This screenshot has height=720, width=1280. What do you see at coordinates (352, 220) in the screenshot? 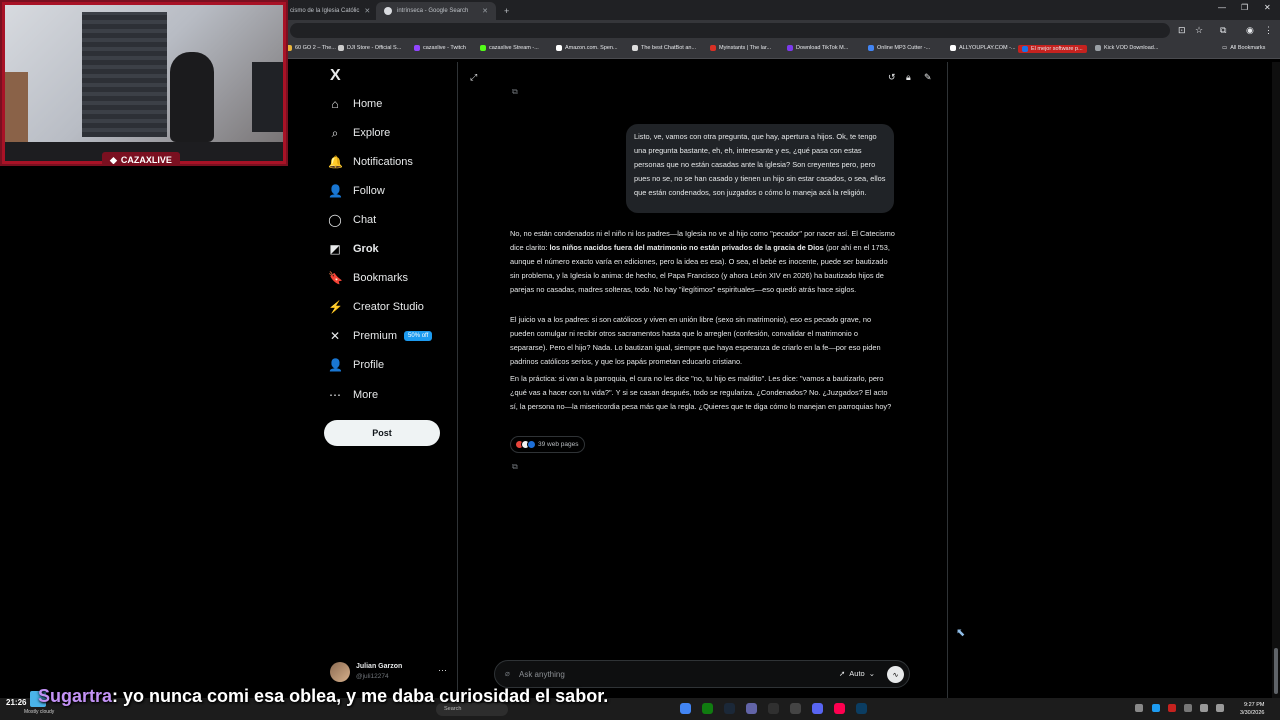
I see `sidebar-item-chat: ◯ Chat` at bounding box center [352, 220].